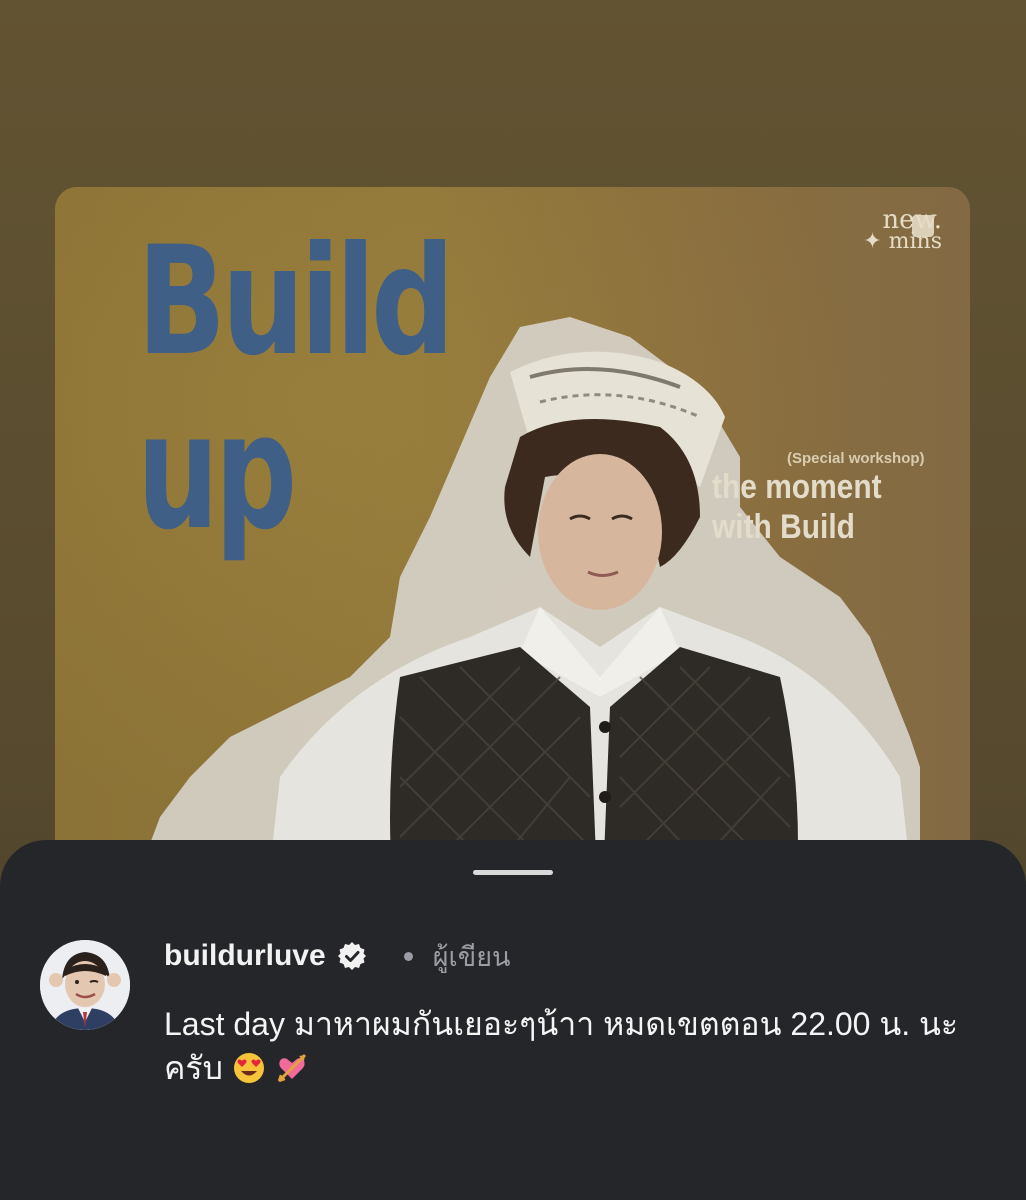 The height and width of the screenshot is (1200, 1026). Describe the element at coordinates (471, 956) in the screenshot. I see `author-role-label: ผู้เขียน` at that location.